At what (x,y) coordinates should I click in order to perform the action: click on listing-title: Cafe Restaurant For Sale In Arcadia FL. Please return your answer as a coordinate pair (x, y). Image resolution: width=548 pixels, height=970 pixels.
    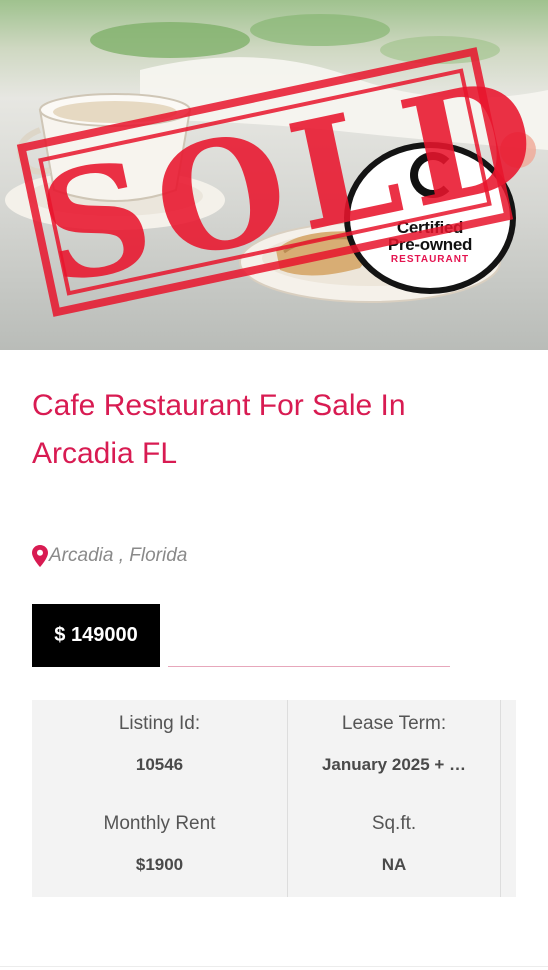
    Looking at the image, I should click on (272, 430).